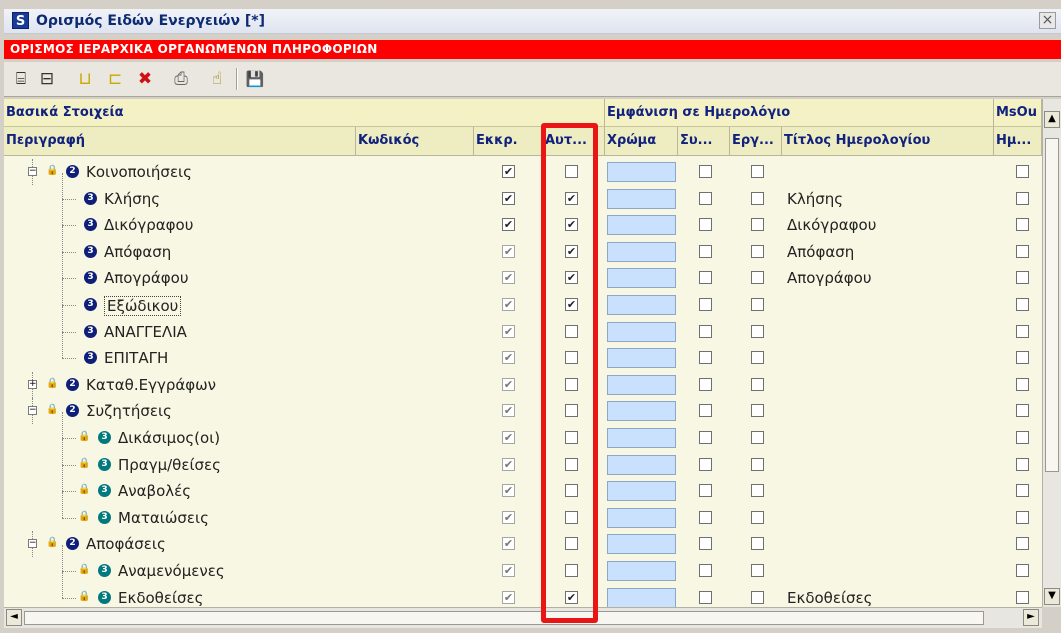  What do you see at coordinates (1031, 617) in the screenshot?
I see `scroll-right-button: ►` at bounding box center [1031, 617].